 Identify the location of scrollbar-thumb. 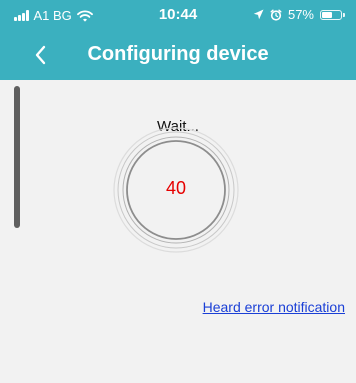
(17, 157).